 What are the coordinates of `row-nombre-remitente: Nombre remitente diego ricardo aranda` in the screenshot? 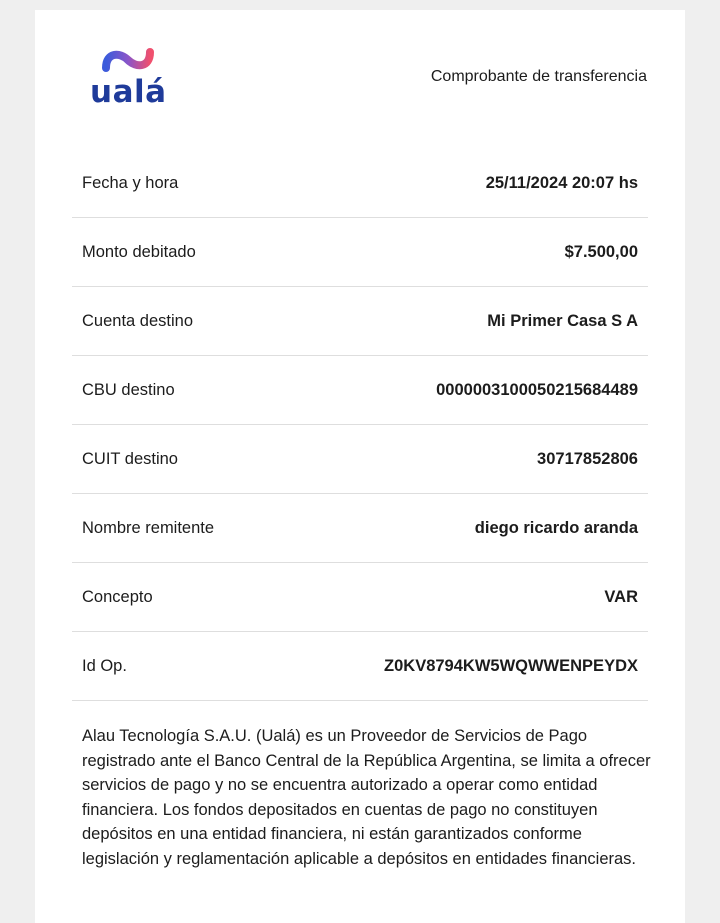 It's located at (360, 528).